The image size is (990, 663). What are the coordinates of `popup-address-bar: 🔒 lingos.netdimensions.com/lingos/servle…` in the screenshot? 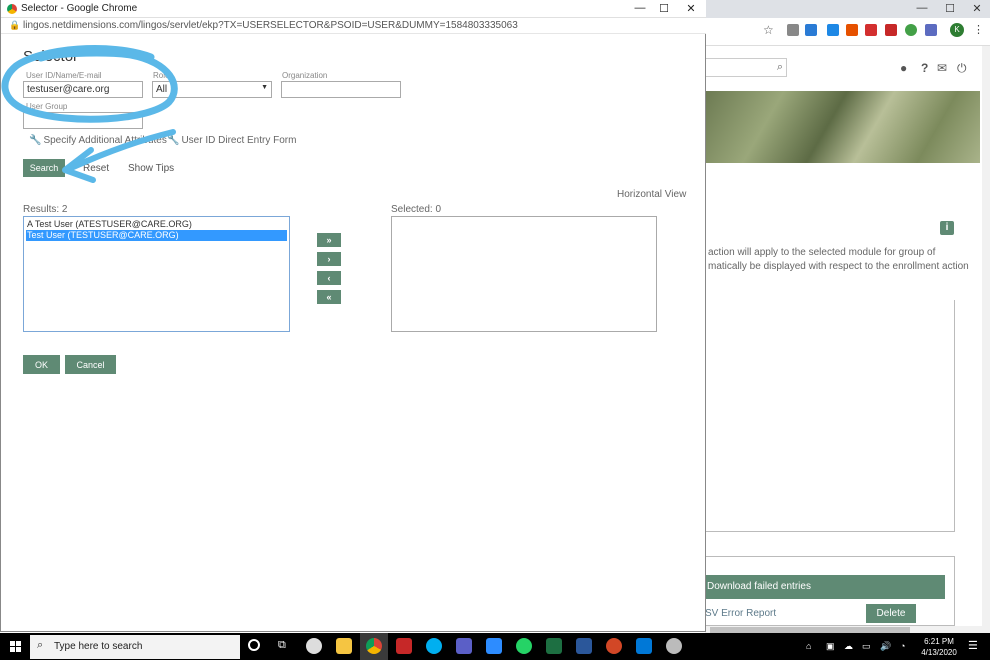 It's located at (353, 26).